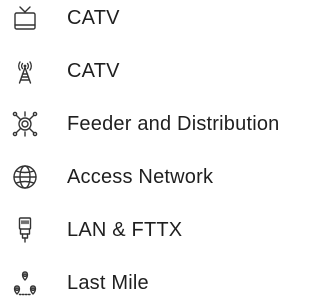 The image size is (326, 304). I want to click on menu-item-access-network: Access Network, so click(163, 177).